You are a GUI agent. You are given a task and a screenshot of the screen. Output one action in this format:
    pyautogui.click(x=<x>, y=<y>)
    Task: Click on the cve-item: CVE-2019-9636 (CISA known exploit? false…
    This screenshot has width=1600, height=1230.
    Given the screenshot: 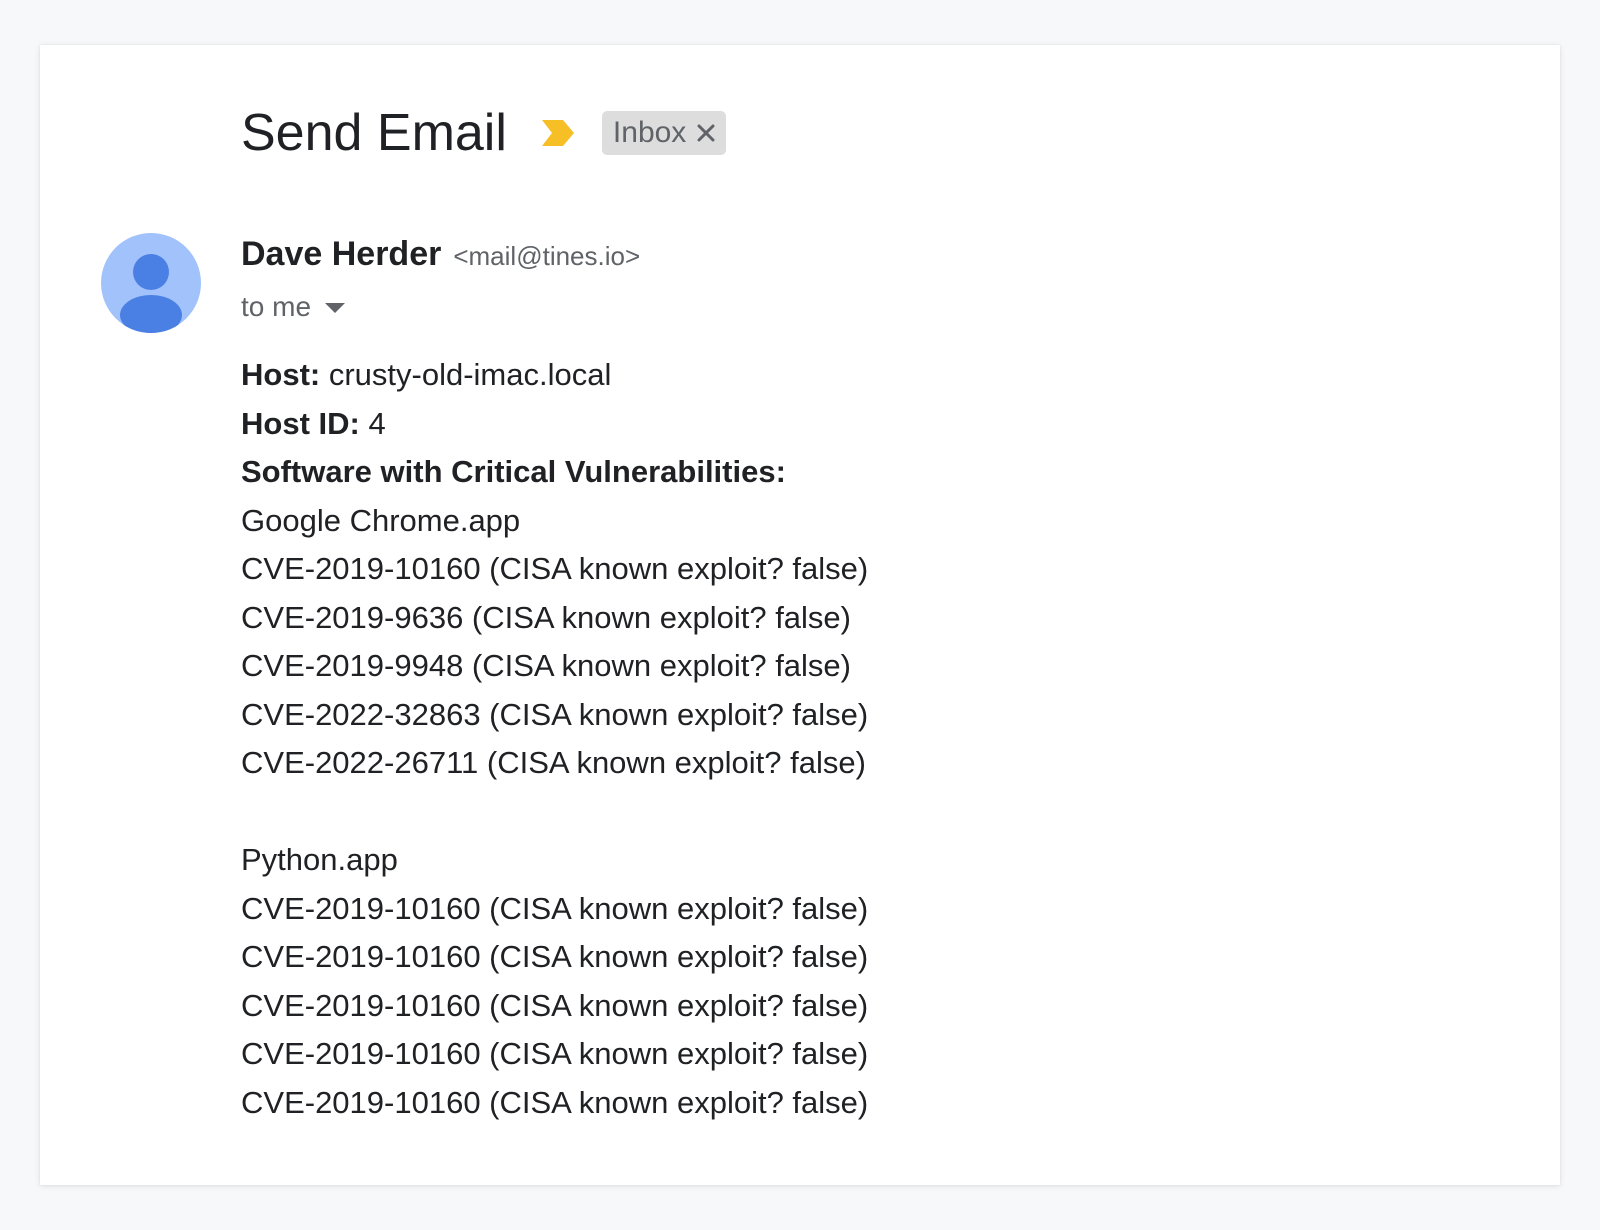 What is the action you would take?
    pyautogui.click(x=546, y=617)
    